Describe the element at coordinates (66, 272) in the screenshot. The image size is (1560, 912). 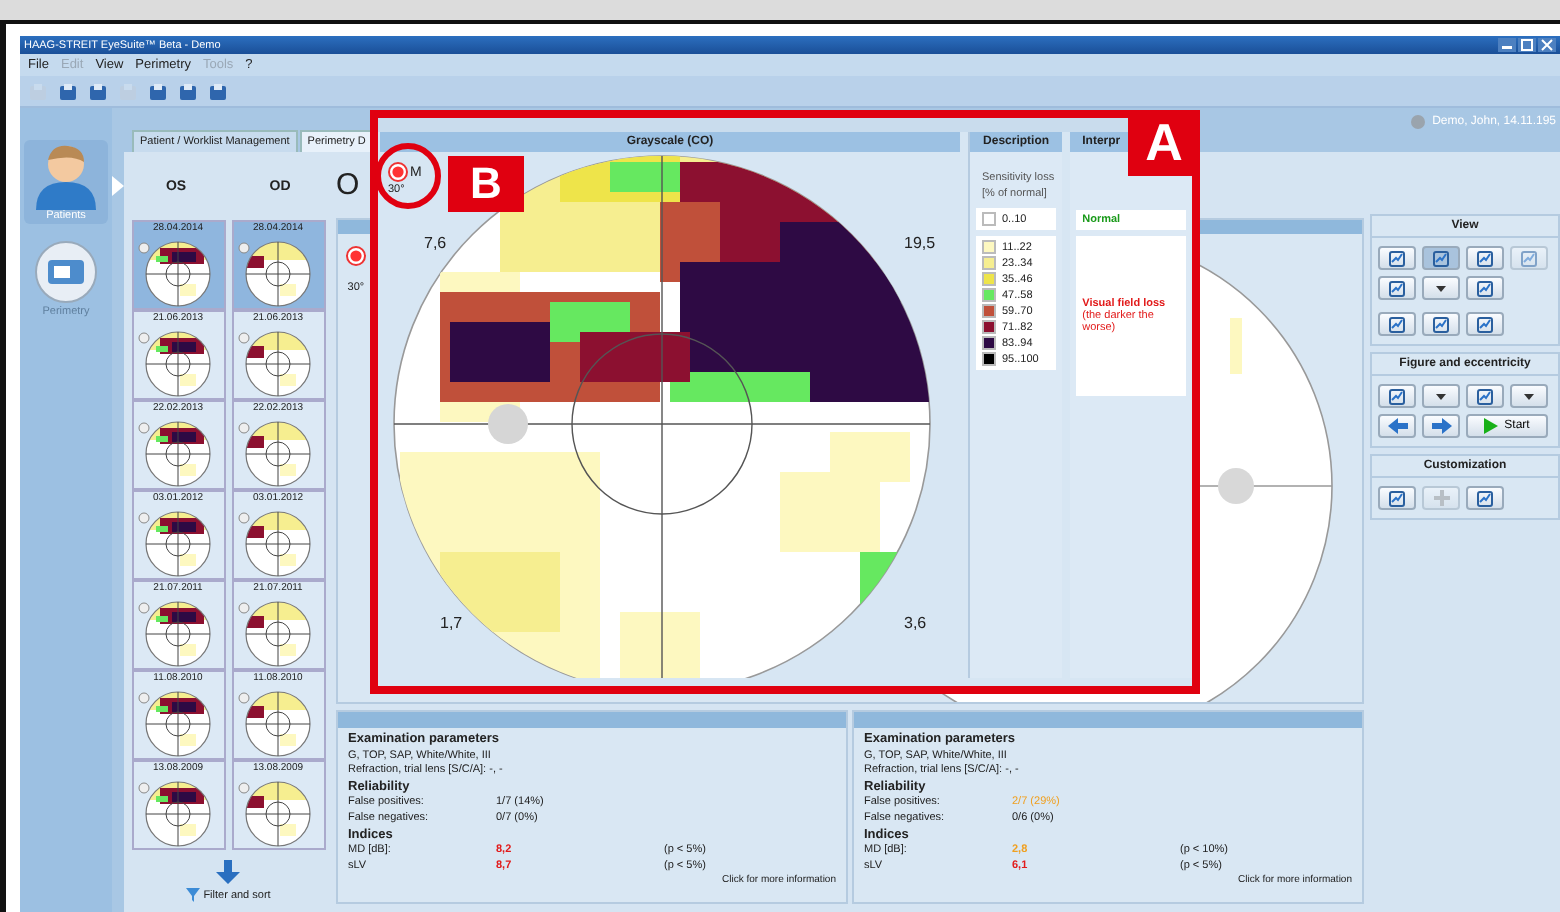
I see `device-icon` at that location.